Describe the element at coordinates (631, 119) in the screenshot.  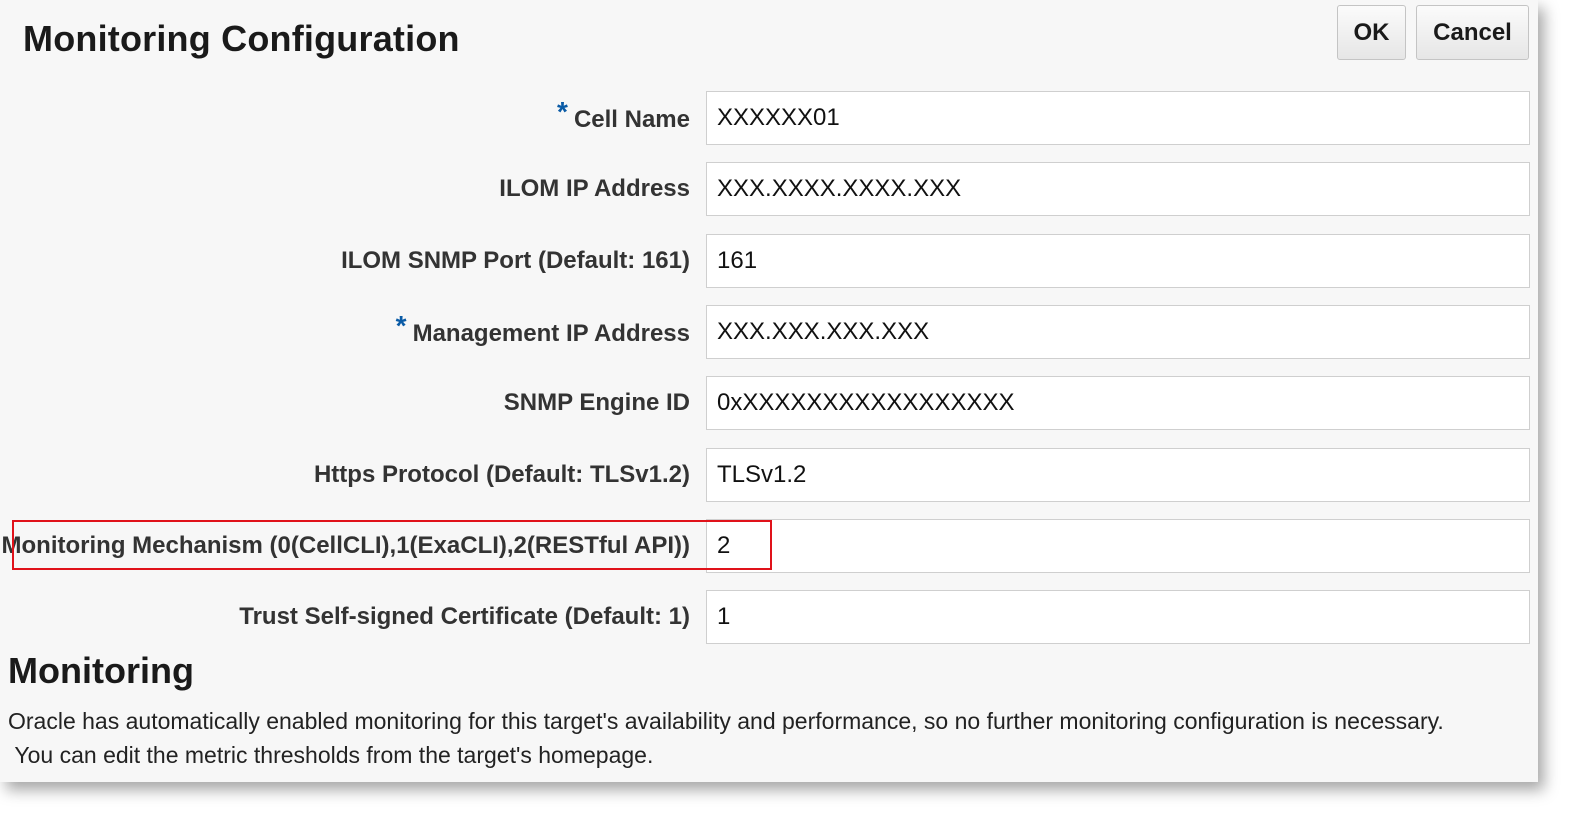
I see `cell-name-label-text: Cell Name` at that location.